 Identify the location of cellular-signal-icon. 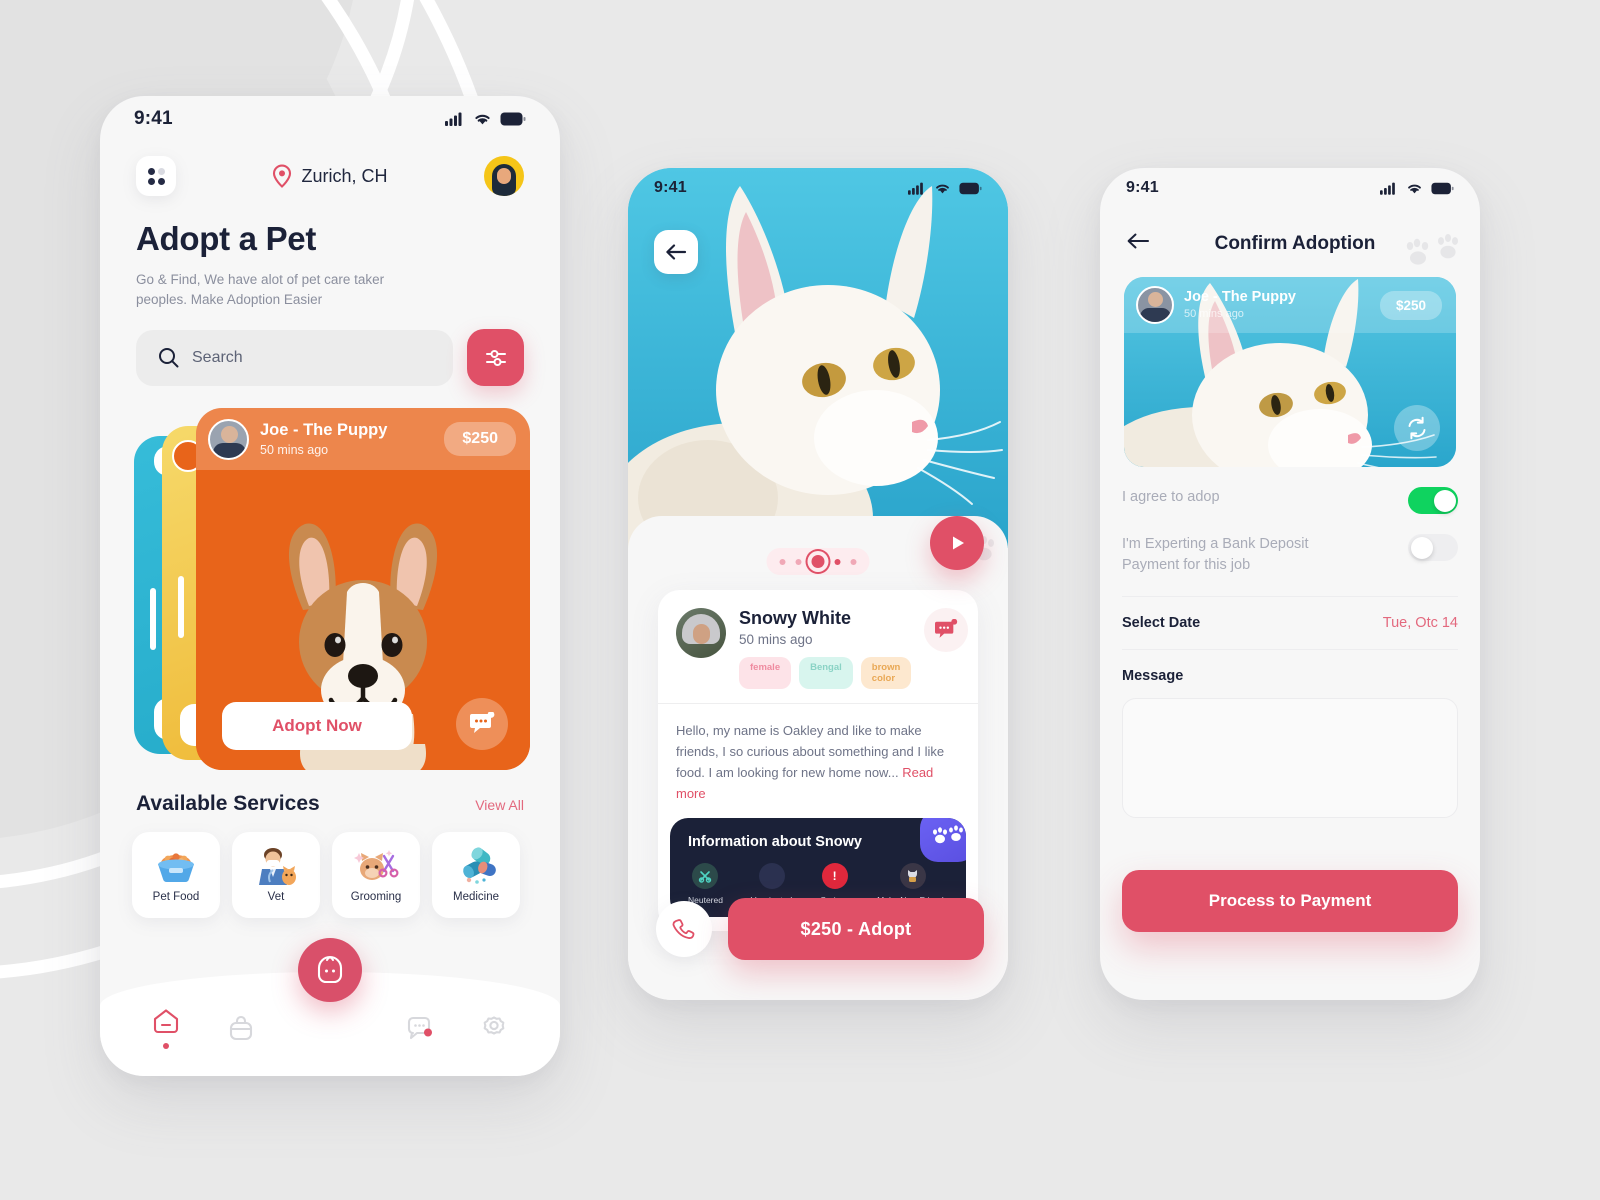
(1387, 188).